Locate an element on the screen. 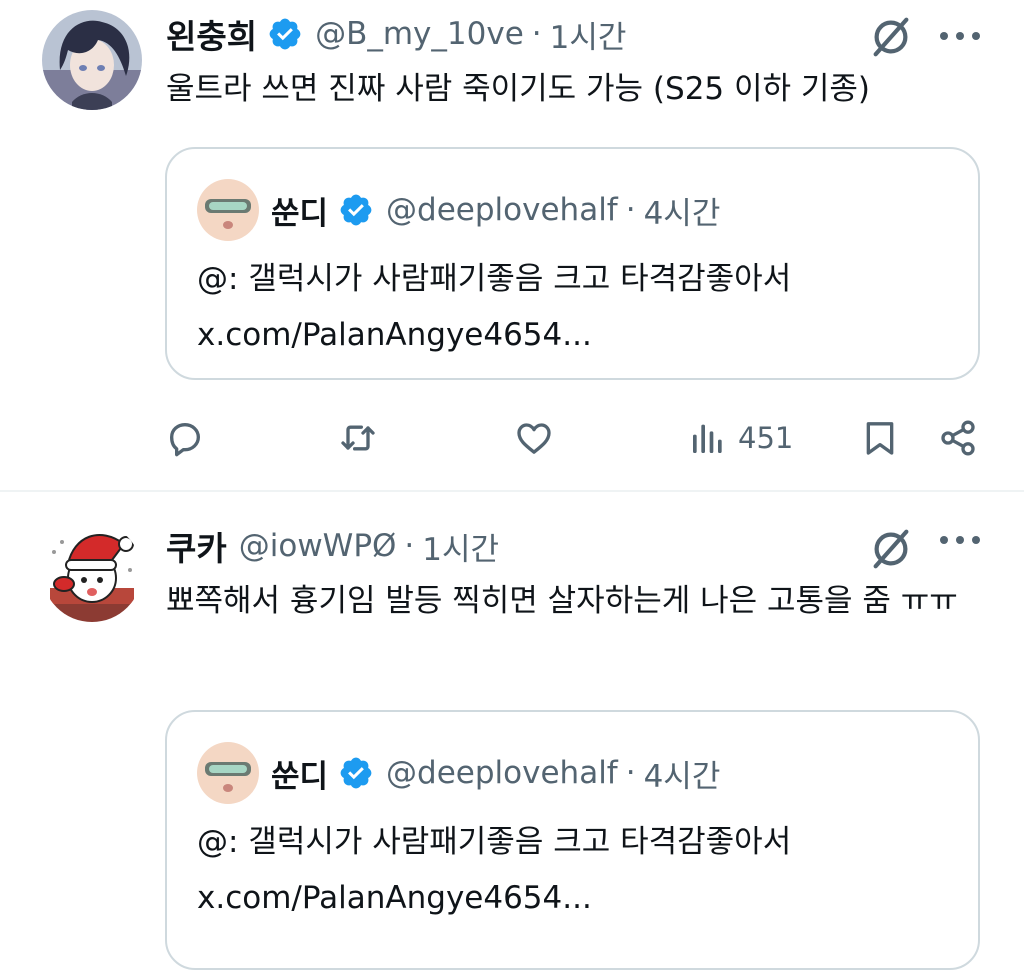  tweet-header: 쿠카 @iowWPØ · 1시간 is located at coordinates (332, 546).